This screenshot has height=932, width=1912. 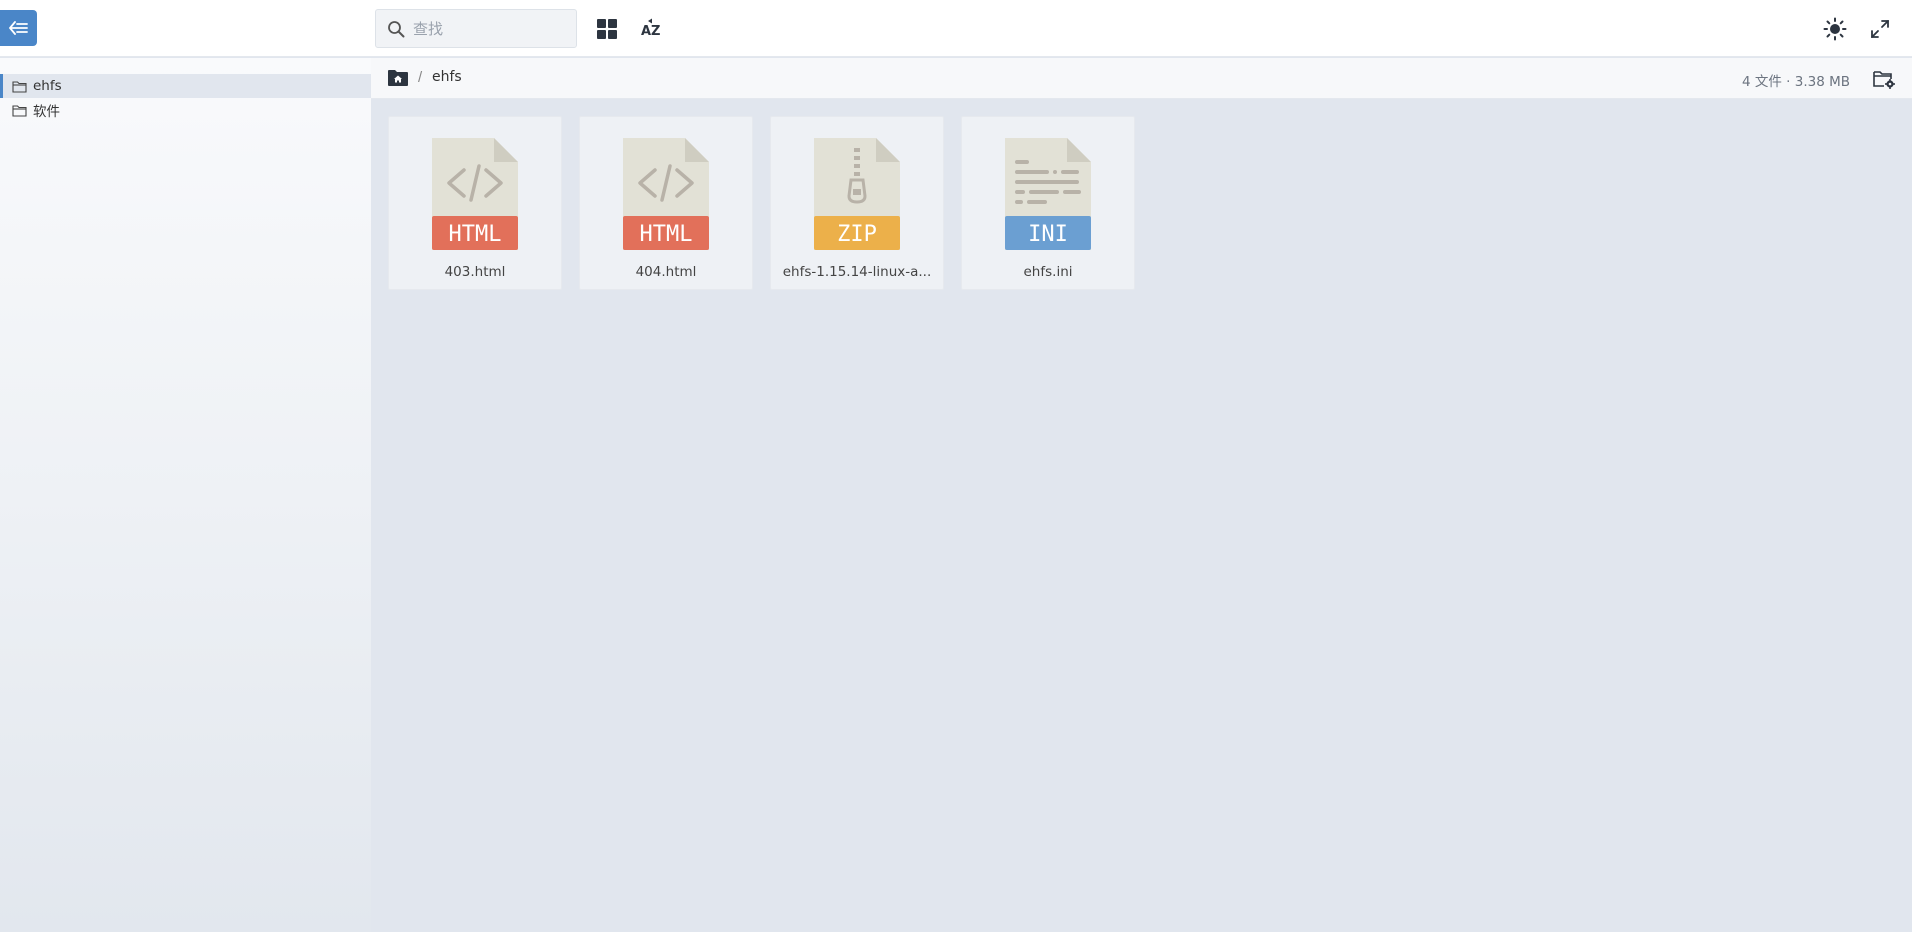 I want to click on file-name: 403.html, so click(x=475, y=272).